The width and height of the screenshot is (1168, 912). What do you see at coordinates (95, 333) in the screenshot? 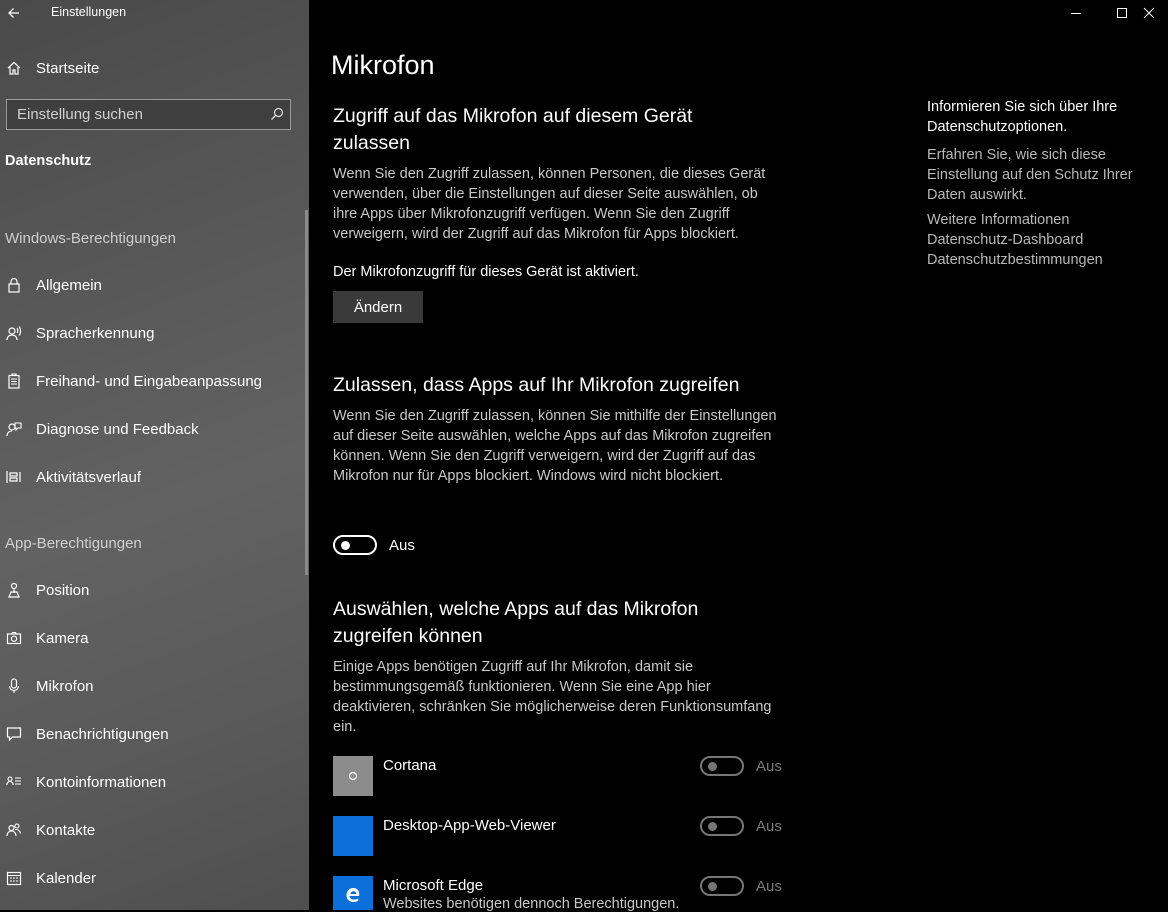
I see `sidebar-item-label: Spracherkennung` at bounding box center [95, 333].